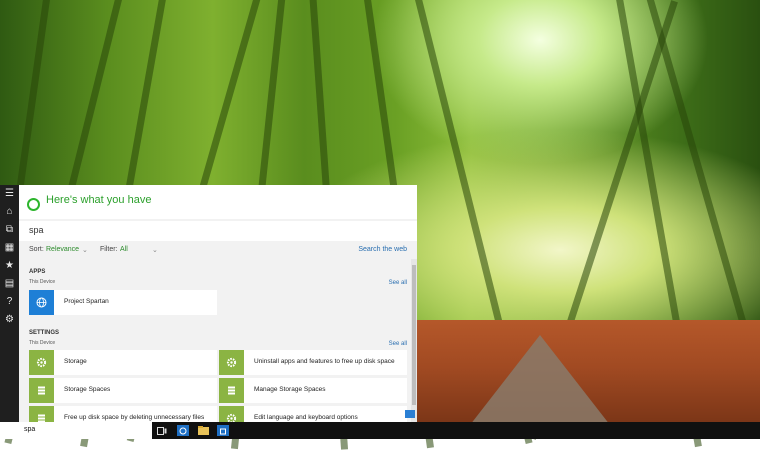 The width and height of the screenshot is (760, 450). Describe the element at coordinates (62, 249) in the screenshot. I see `sort-dropdown: Relevance` at that location.